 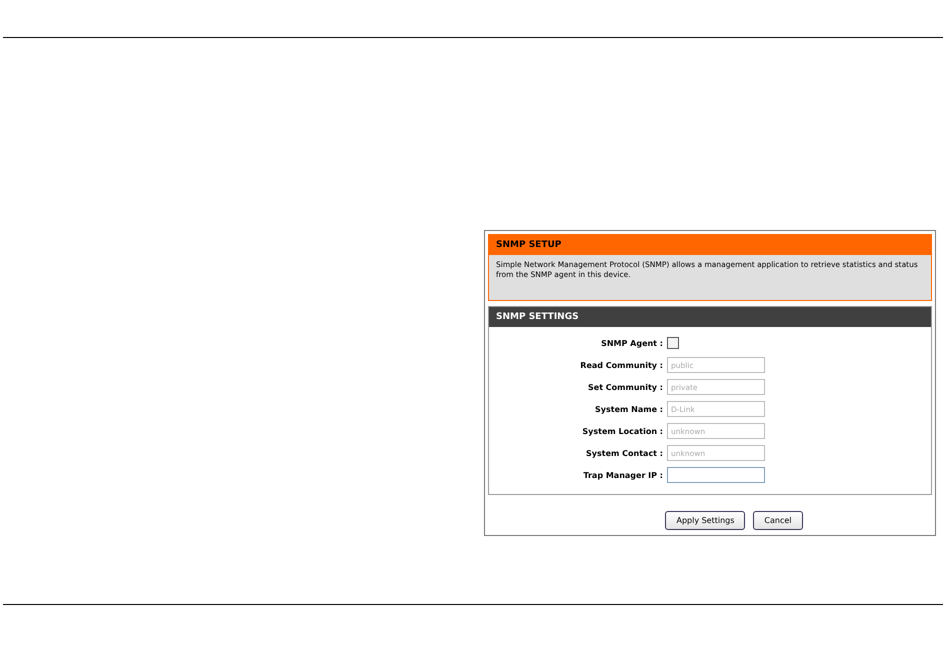 What do you see at coordinates (628, 409) in the screenshot?
I see `field-label: System Name :` at bounding box center [628, 409].